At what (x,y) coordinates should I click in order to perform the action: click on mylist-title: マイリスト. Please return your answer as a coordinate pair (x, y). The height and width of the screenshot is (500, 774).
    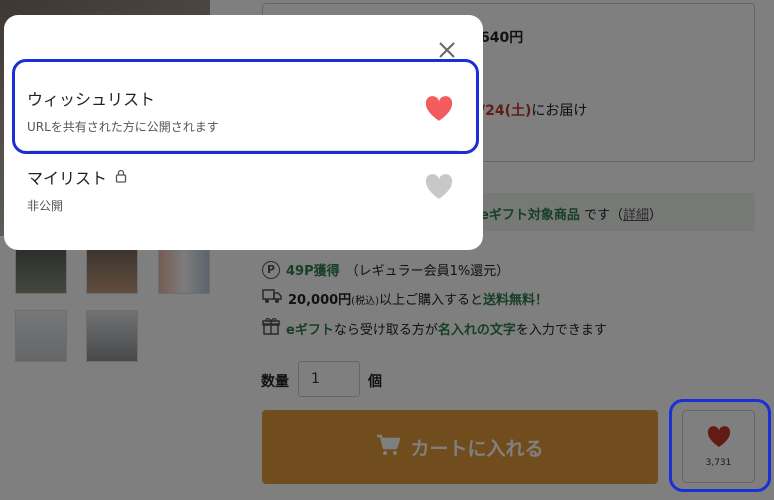
    Looking at the image, I should click on (67, 178).